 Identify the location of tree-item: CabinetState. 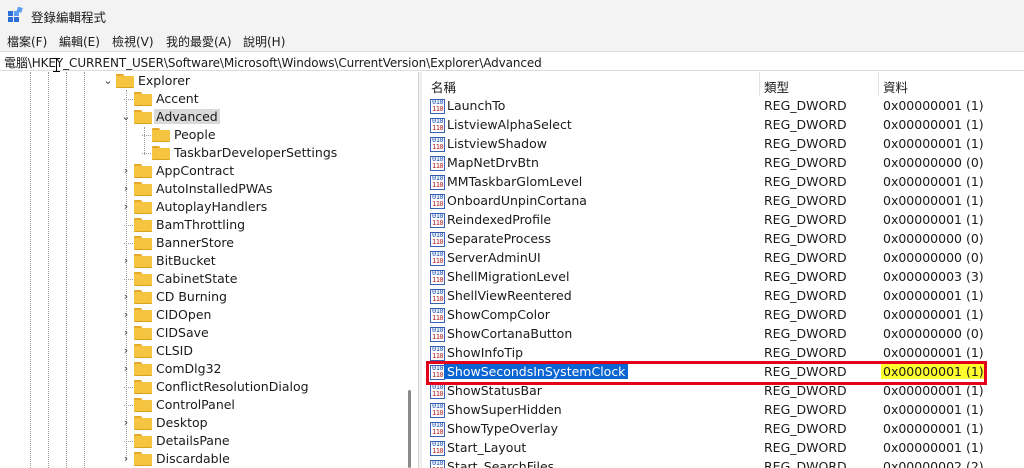
(200, 279).